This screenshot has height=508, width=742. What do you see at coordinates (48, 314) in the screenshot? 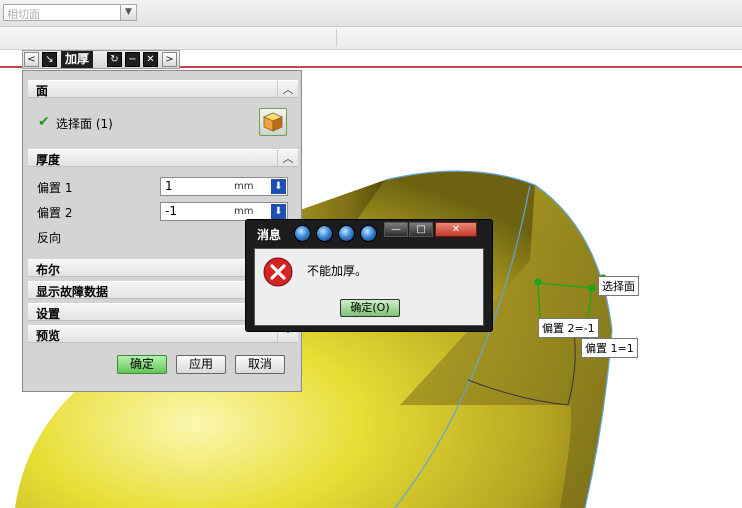
I see `section-settings-label: 设置` at bounding box center [48, 314].